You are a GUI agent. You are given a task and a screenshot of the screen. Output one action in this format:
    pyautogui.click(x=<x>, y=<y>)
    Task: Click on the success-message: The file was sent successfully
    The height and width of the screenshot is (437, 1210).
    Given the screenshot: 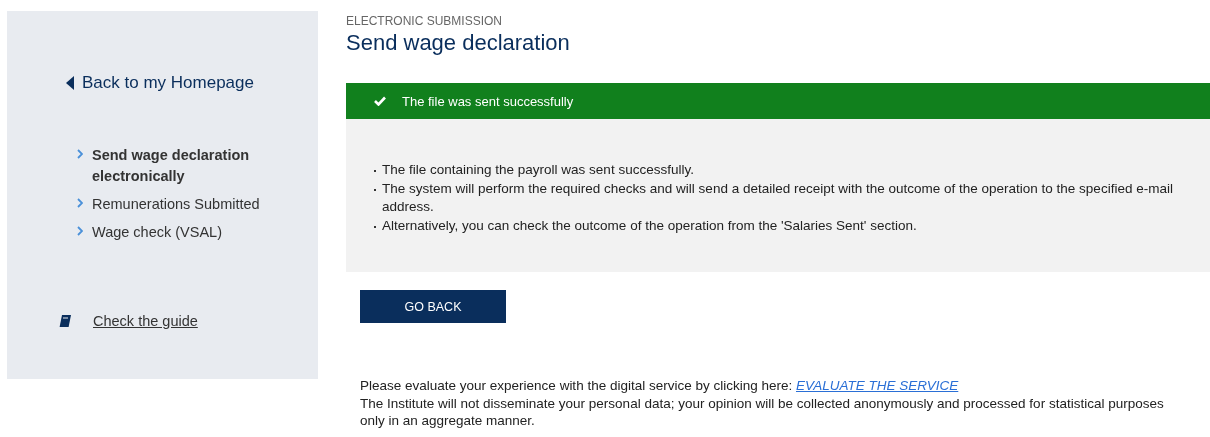 What is the action you would take?
    pyautogui.click(x=488, y=101)
    